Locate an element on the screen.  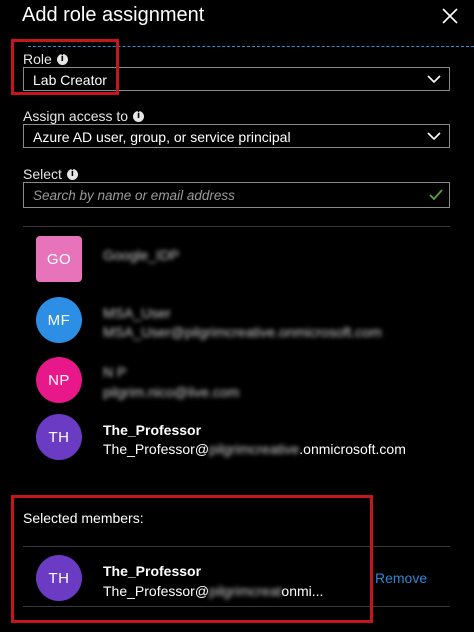
result-name: N P is located at coordinates (114, 372).